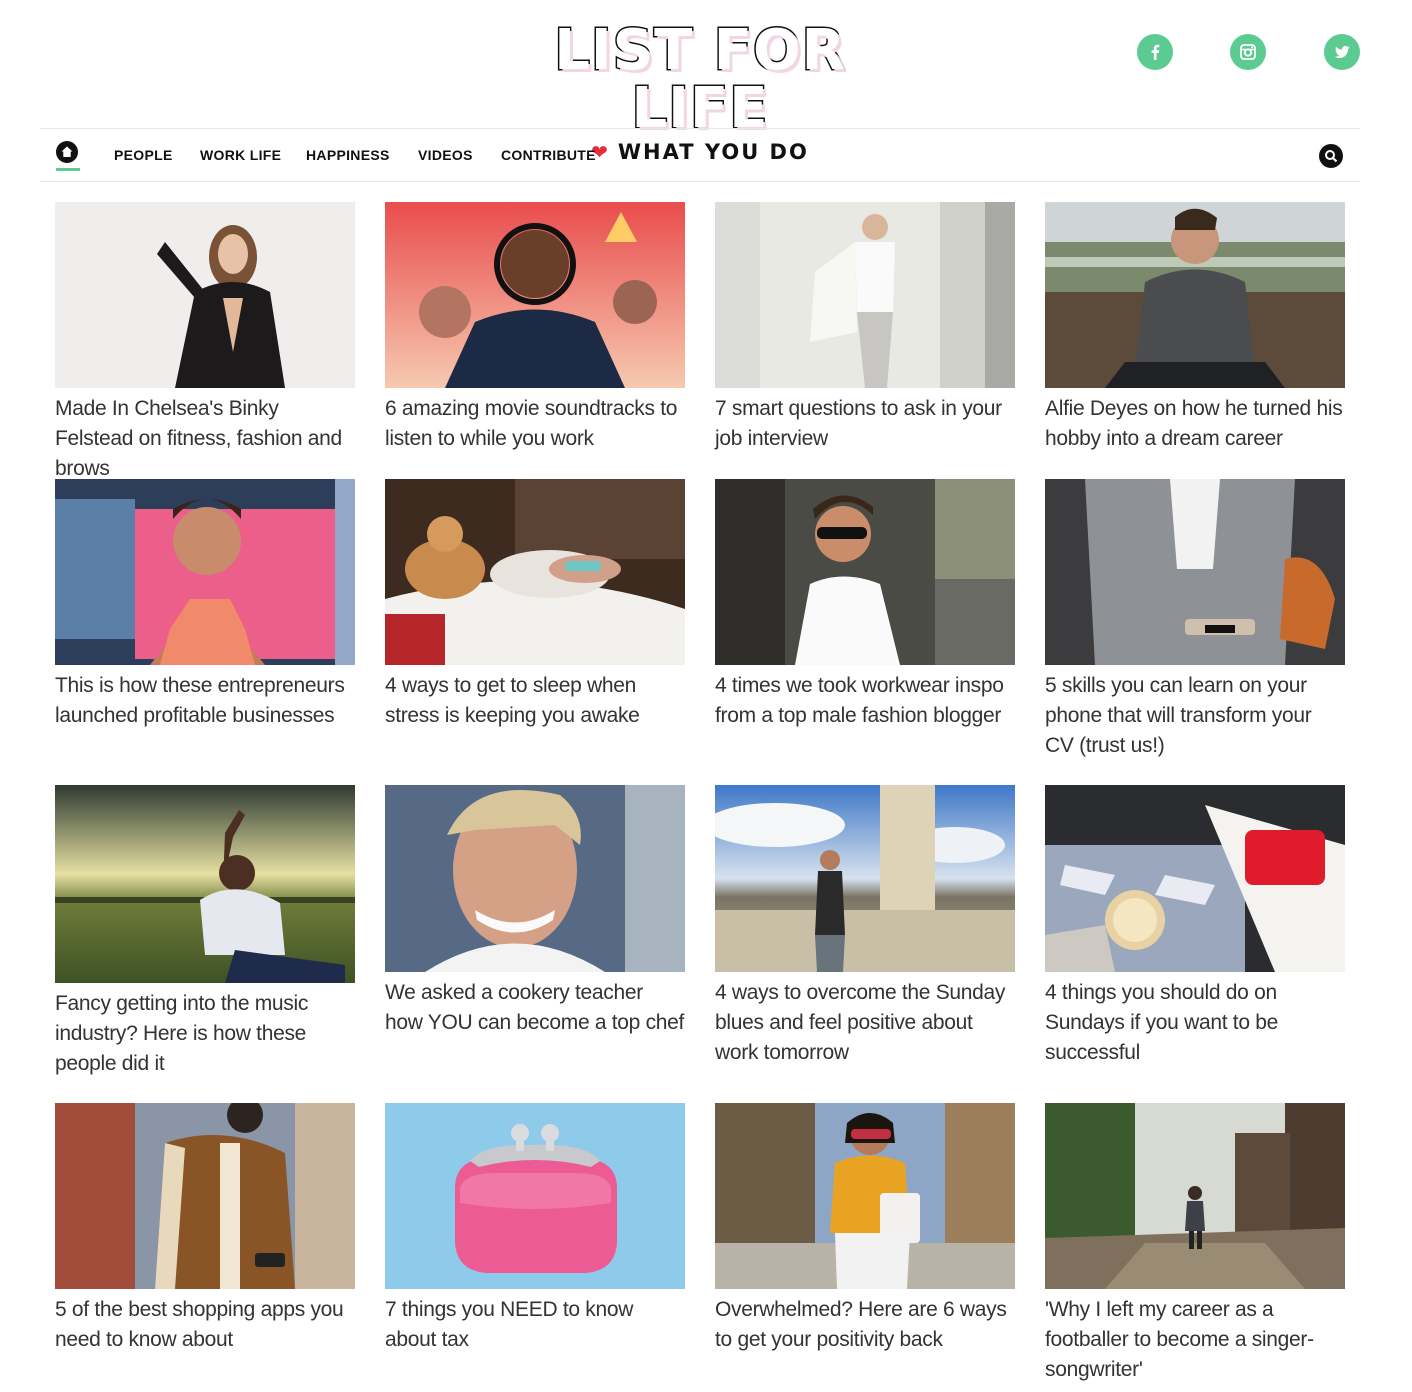 Image resolution: width=1412 pixels, height=1392 pixels. What do you see at coordinates (348, 155) in the screenshot?
I see `nav-happiness: HAPPINESS` at bounding box center [348, 155].